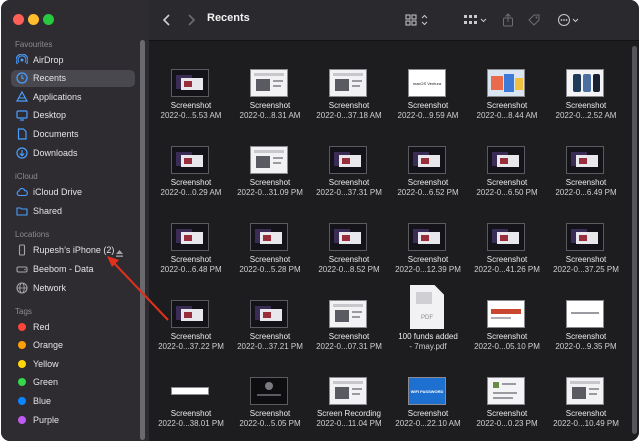 Image resolution: width=640 pixels, height=441 pixels. What do you see at coordinates (18, 19) in the screenshot?
I see `close-window-button` at bounding box center [18, 19].